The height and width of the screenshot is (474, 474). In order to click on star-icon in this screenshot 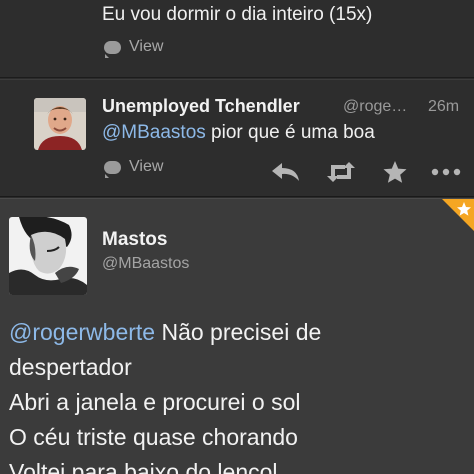, I will do `click(395, 172)`.